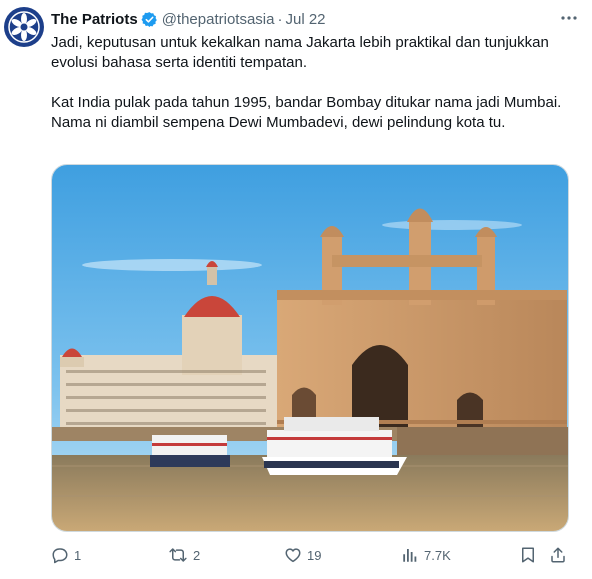 The height and width of the screenshot is (579, 592). I want to click on author-handle: @thepatriotsasia, so click(218, 19).